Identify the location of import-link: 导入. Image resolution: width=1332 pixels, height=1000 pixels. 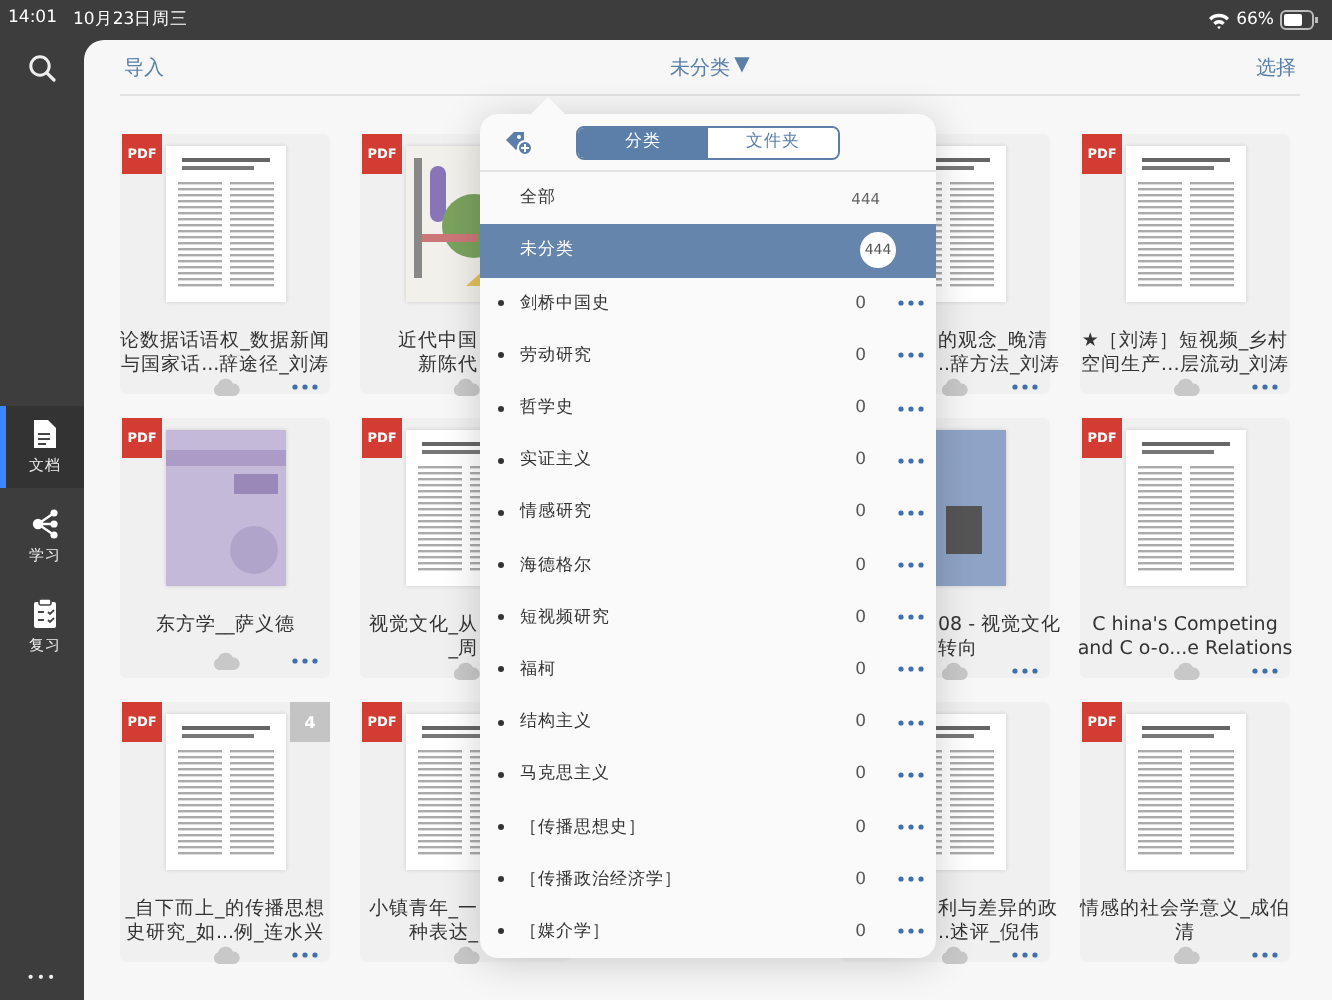
(144, 67).